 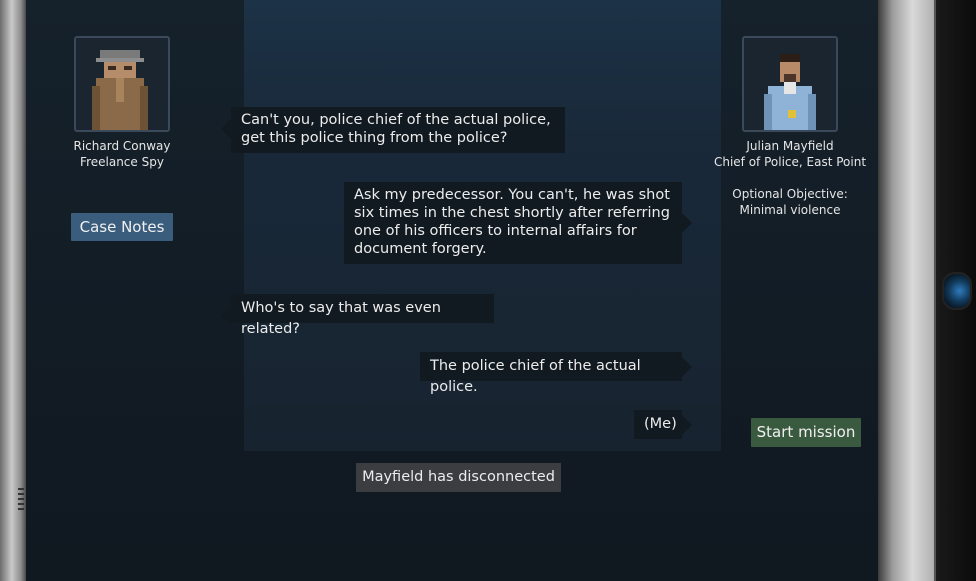 I want to click on message-bubble: (Me), so click(x=663, y=424).